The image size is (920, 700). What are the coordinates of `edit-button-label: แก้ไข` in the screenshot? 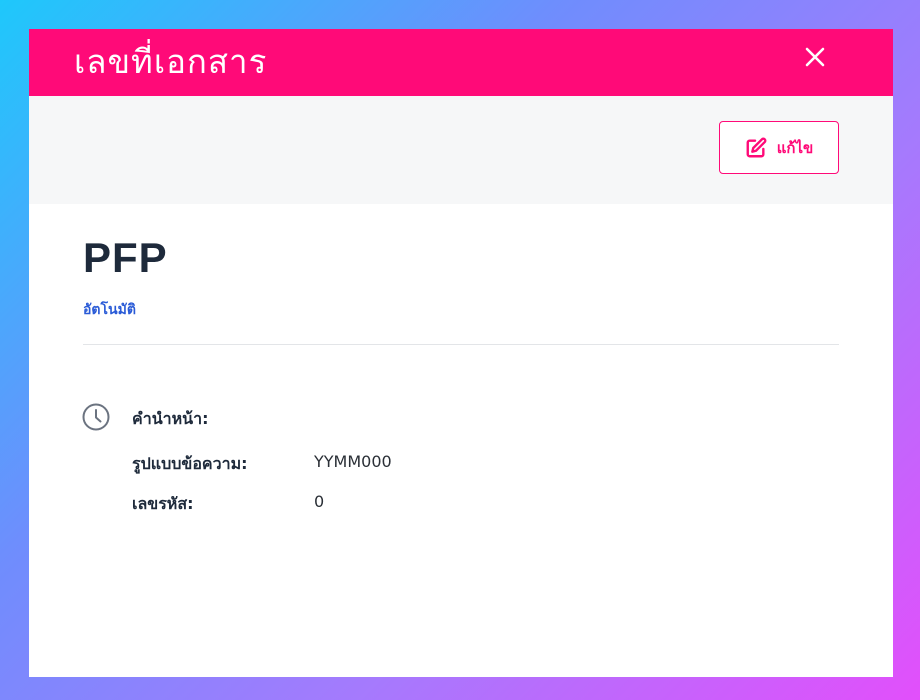 It's located at (795, 147).